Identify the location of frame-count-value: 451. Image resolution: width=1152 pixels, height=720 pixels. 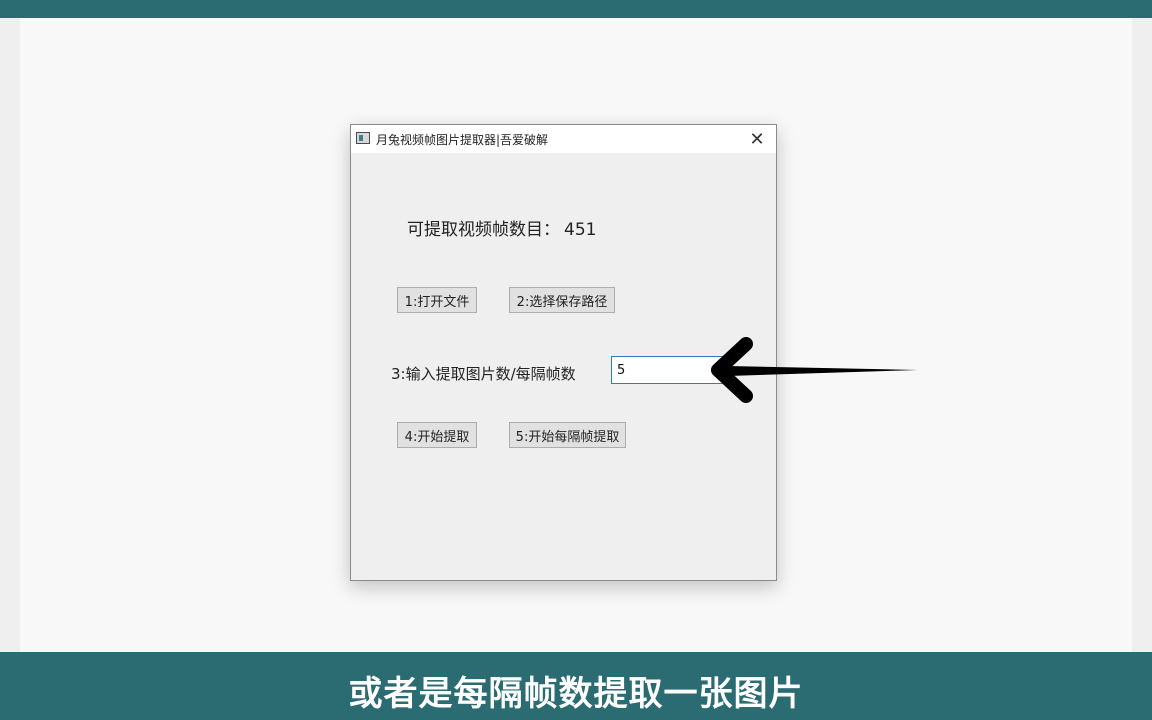
(580, 230).